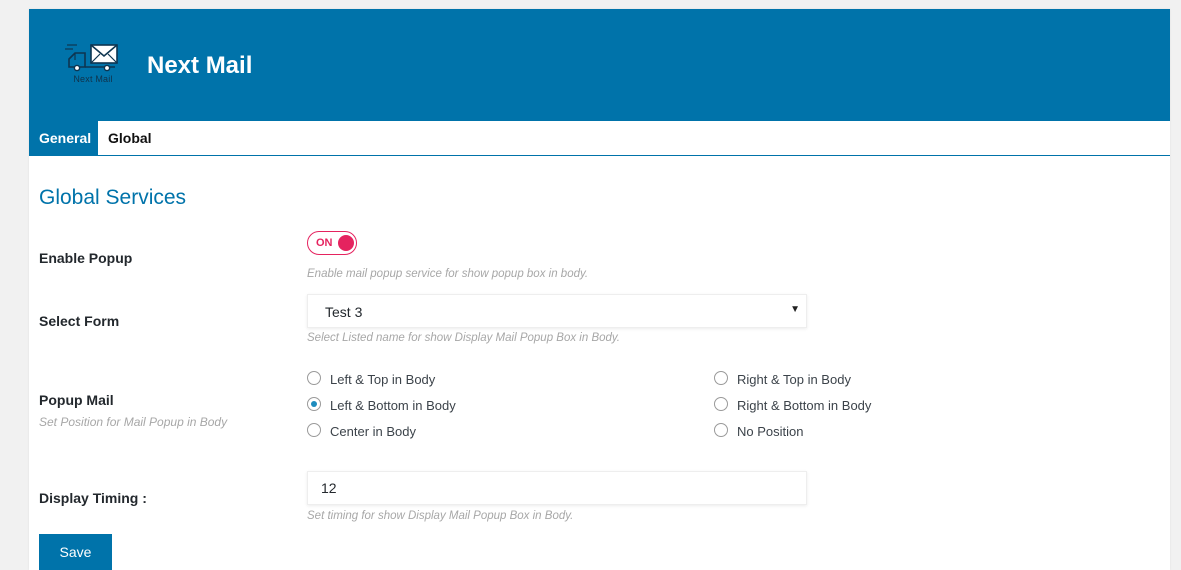 The width and height of the screenshot is (1181, 570). I want to click on tab-general: General, so click(65, 138).